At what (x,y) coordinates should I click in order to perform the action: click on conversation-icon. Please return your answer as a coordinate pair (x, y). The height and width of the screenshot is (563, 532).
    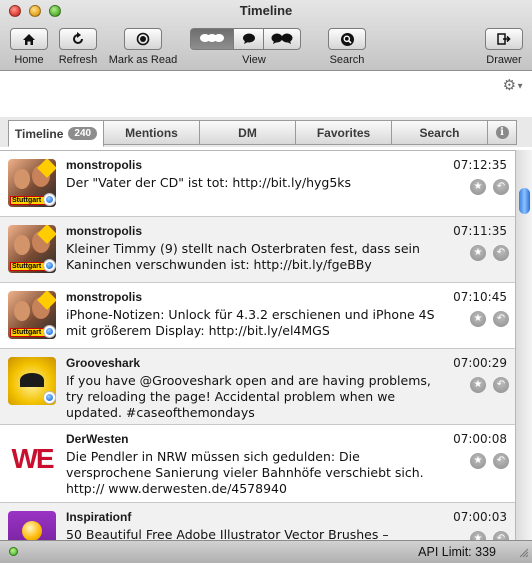
    Looking at the image, I should click on (282, 38).